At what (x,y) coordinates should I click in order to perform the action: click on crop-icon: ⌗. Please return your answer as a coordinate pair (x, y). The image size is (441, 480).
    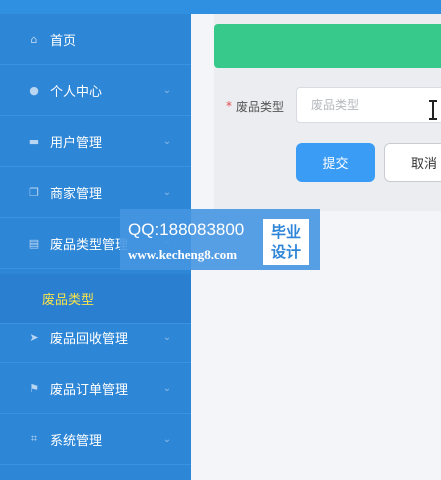
    Looking at the image, I should click on (34, 438).